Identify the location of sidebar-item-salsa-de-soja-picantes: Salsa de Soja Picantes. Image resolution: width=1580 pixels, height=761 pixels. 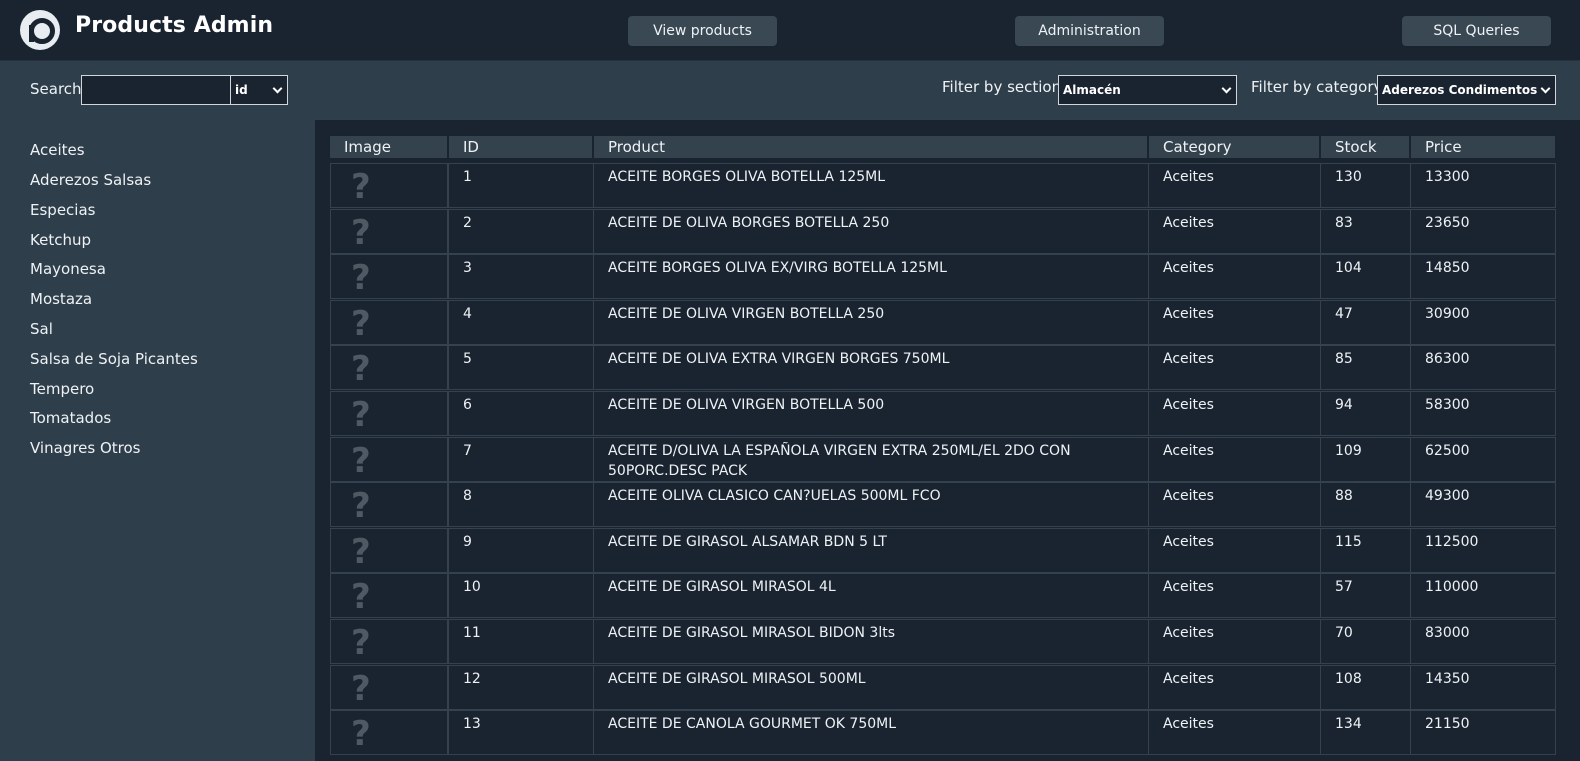
(114, 359).